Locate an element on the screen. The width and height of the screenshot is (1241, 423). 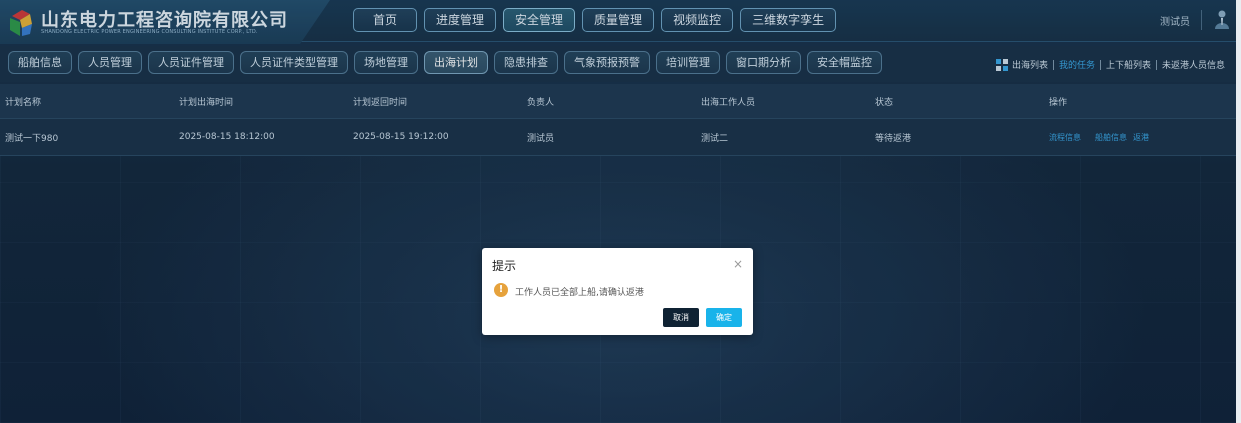
close-icon: × is located at coordinates (738, 264).